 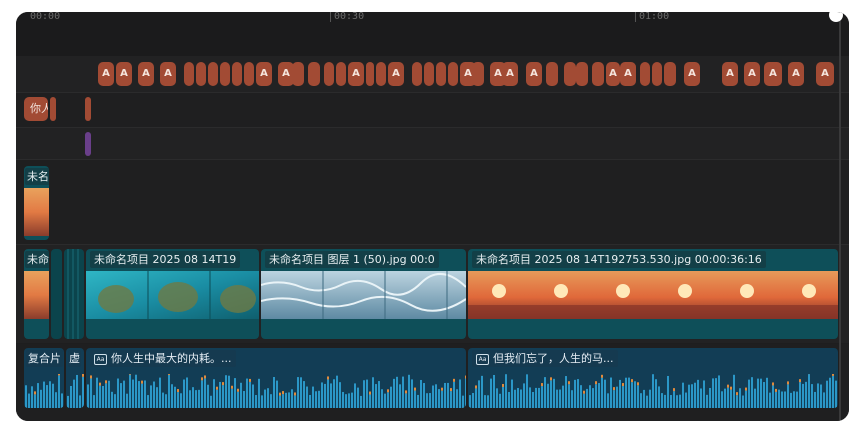 What do you see at coordinates (39, 108) in the screenshot?
I see `subtitle-clip-label: 你人` at bounding box center [39, 108].